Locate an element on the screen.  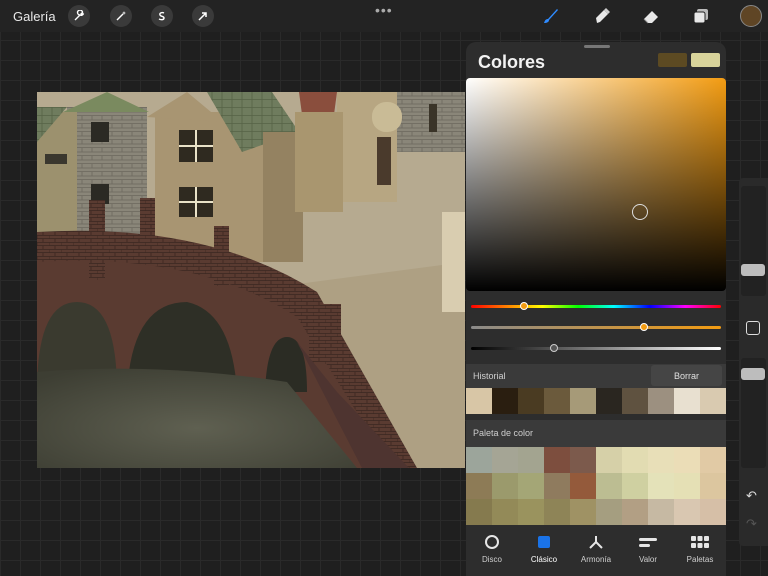
magic-wand-icon is located at coordinates (121, 16).